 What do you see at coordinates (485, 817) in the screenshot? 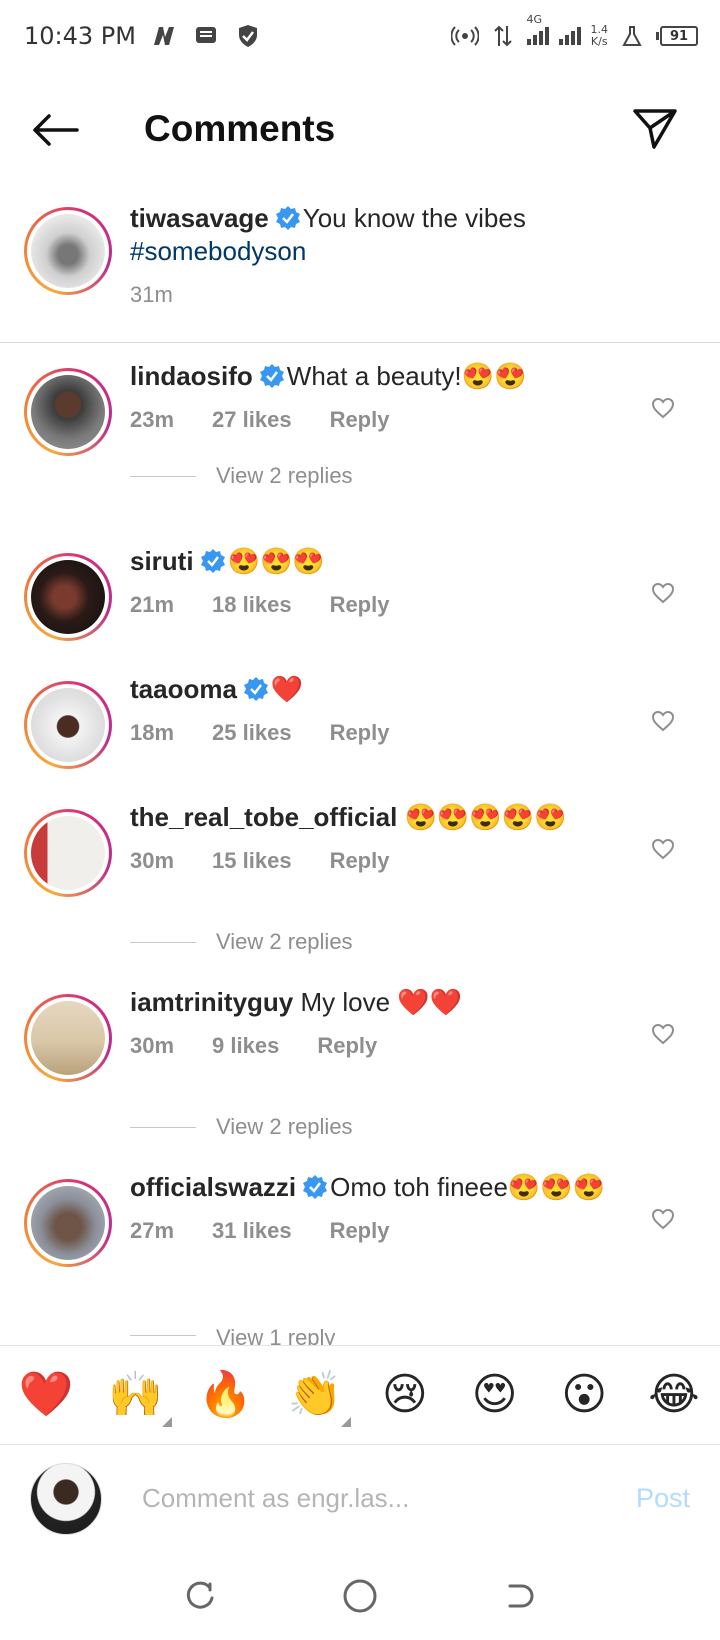
I see `comment-text: 😍😍😍😍😍` at bounding box center [485, 817].